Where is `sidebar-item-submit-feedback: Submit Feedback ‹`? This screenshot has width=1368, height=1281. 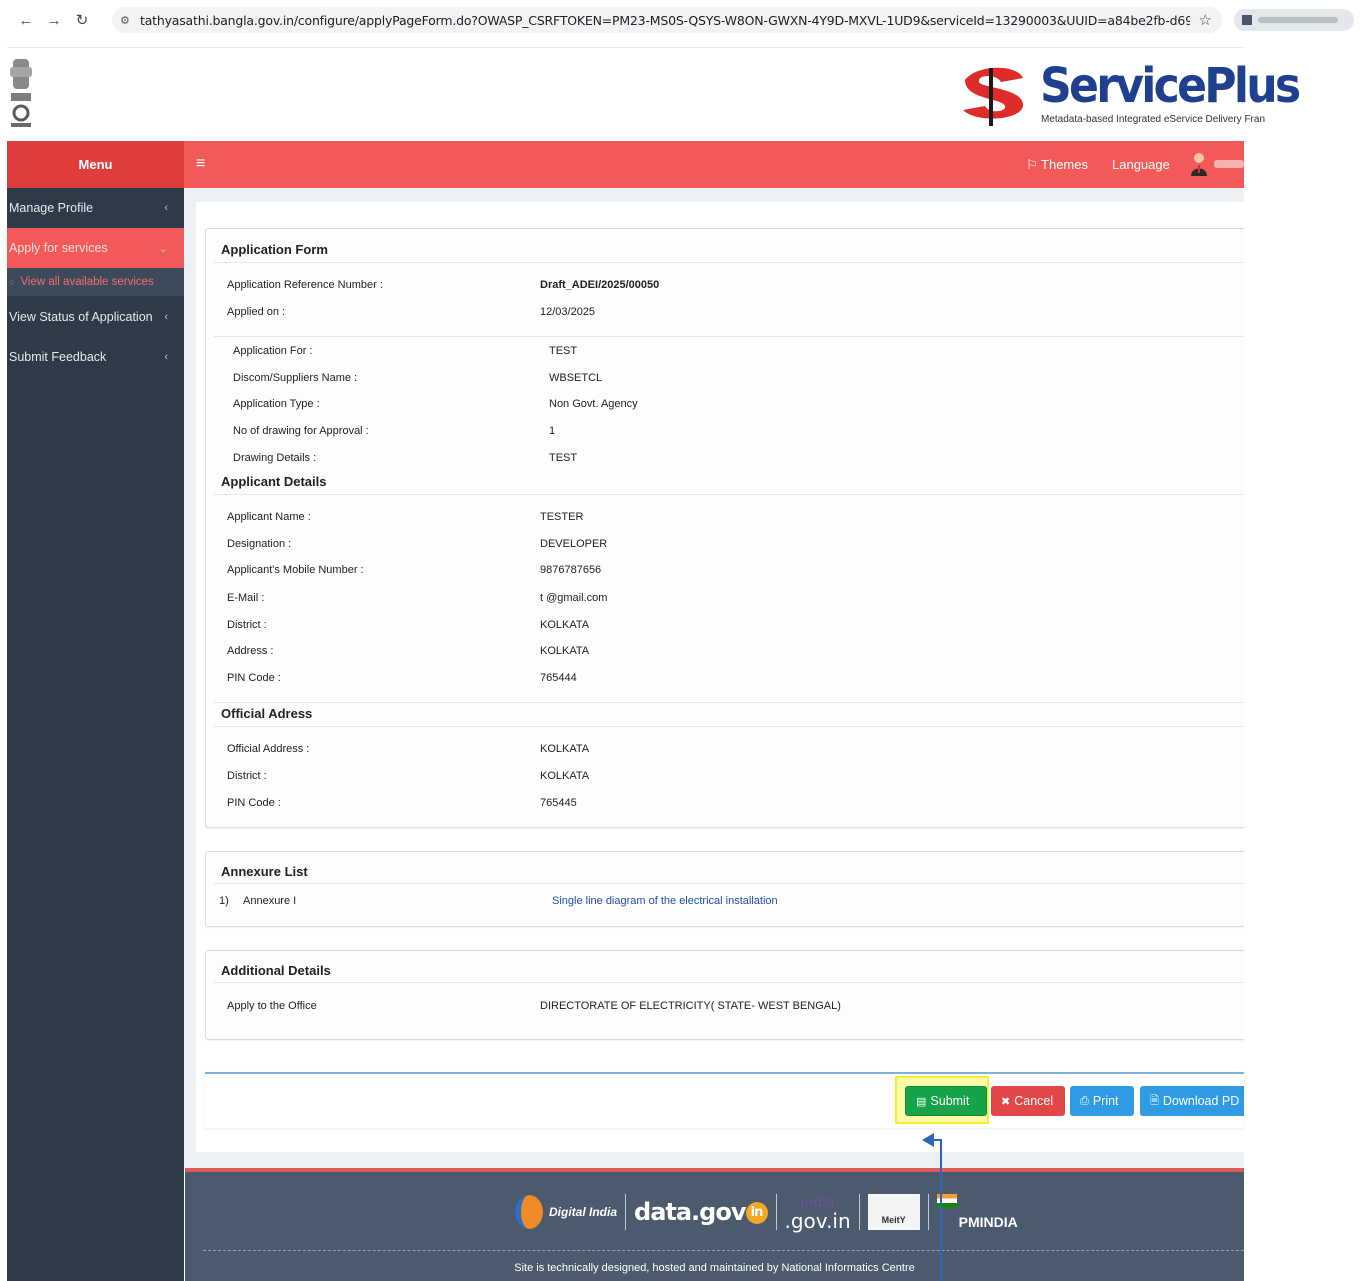
sidebar-item-submit-feedback: Submit Feedback ‹ is located at coordinates (95, 357).